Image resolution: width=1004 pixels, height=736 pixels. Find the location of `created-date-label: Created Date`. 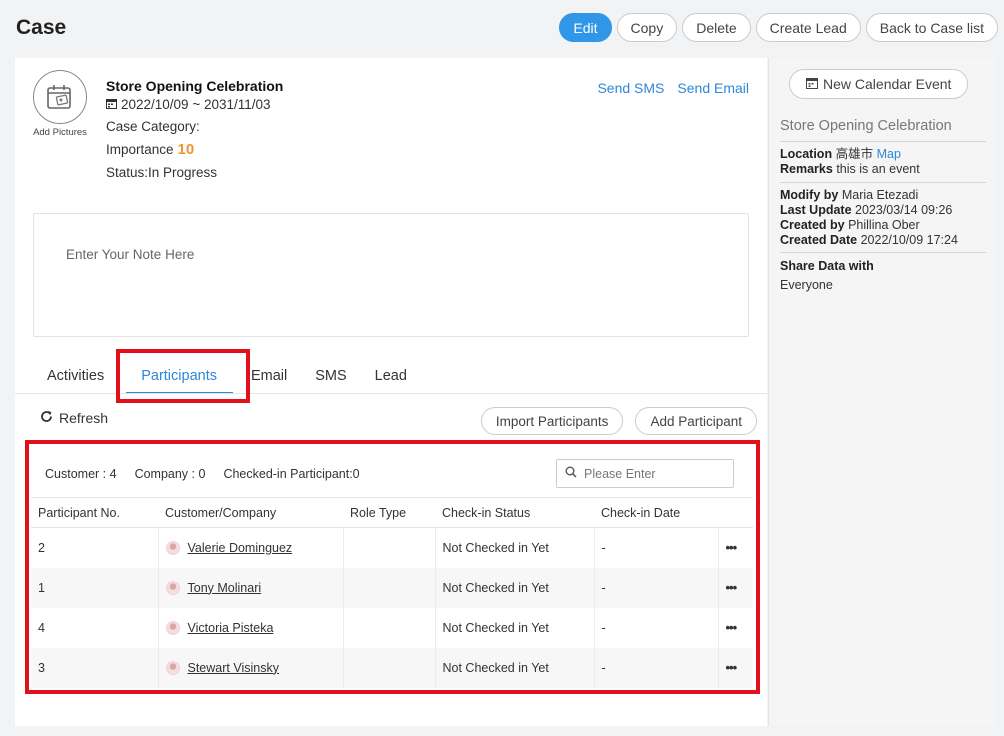

created-date-label: Created Date is located at coordinates (819, 240).